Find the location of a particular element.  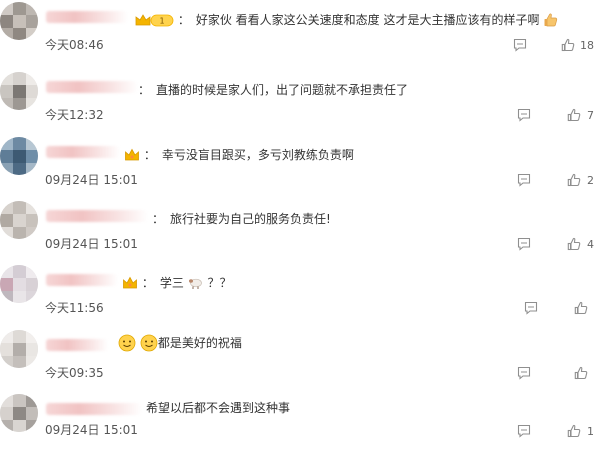

comment-text: 旅行社要为自己的服务负责任! is located at coordinates (250, 219).